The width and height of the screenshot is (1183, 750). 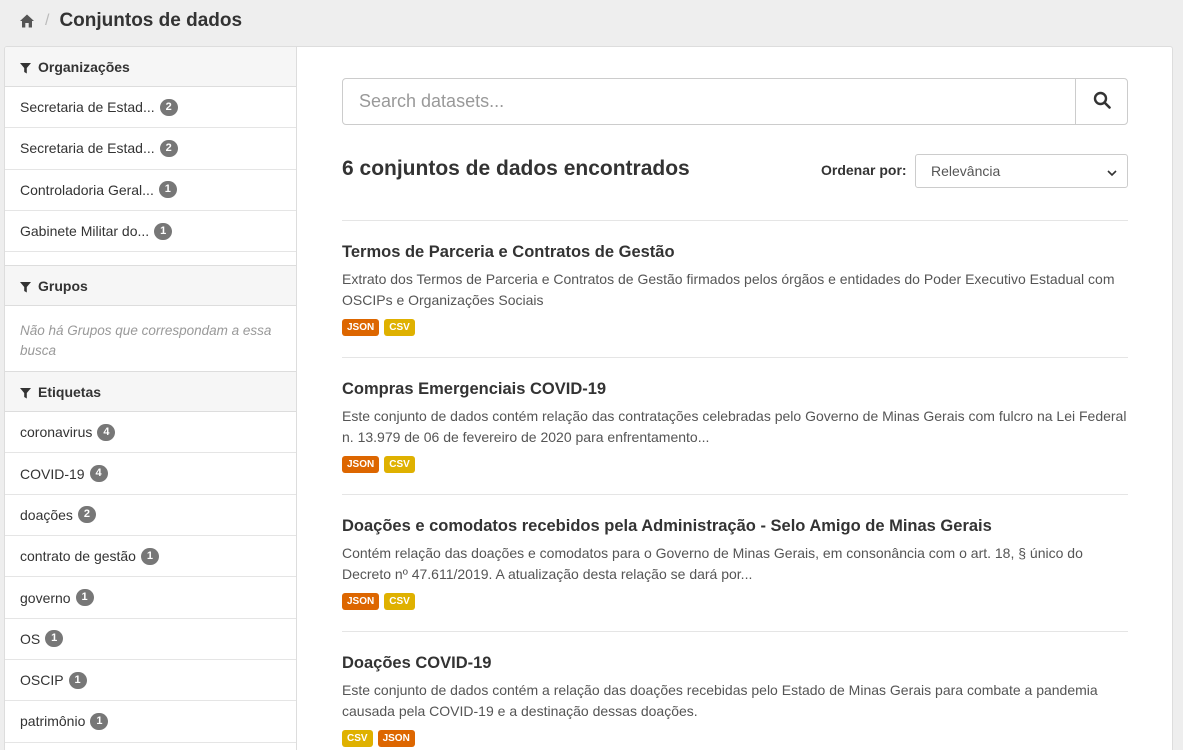 I want to click on facet-header-groups: Grupos, so click(x=150, y=286).